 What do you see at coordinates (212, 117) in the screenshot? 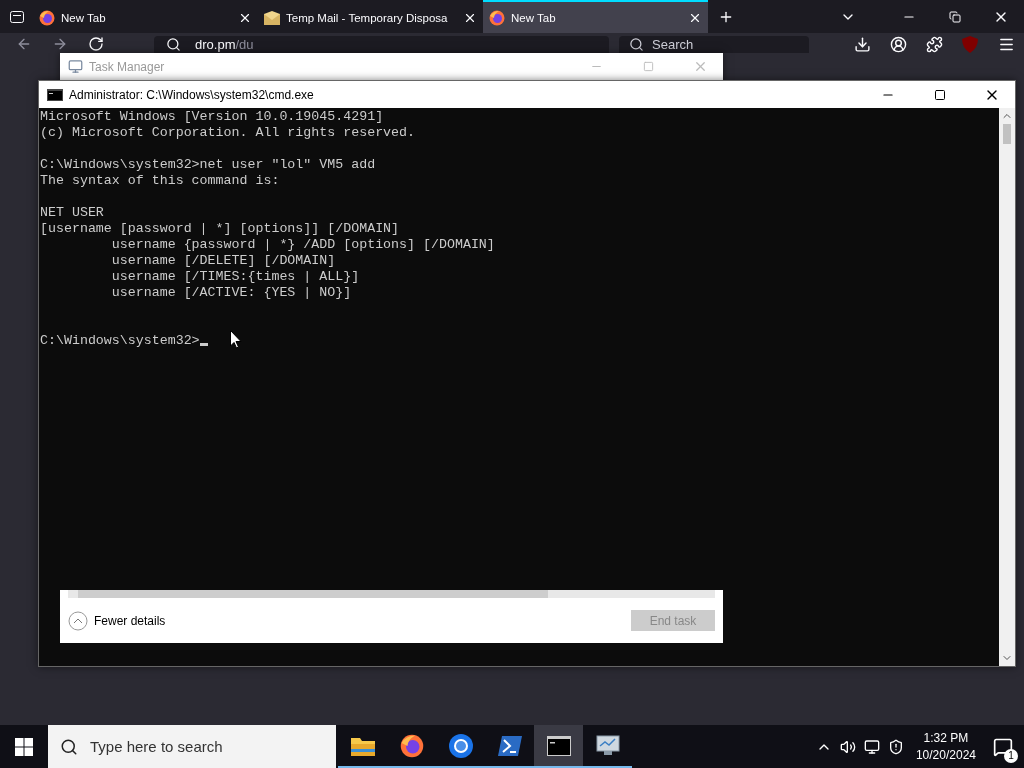
I see `console-line: Microsoft Windows [Version 10.0.19045.4291]` at bounding box center [212, 117].